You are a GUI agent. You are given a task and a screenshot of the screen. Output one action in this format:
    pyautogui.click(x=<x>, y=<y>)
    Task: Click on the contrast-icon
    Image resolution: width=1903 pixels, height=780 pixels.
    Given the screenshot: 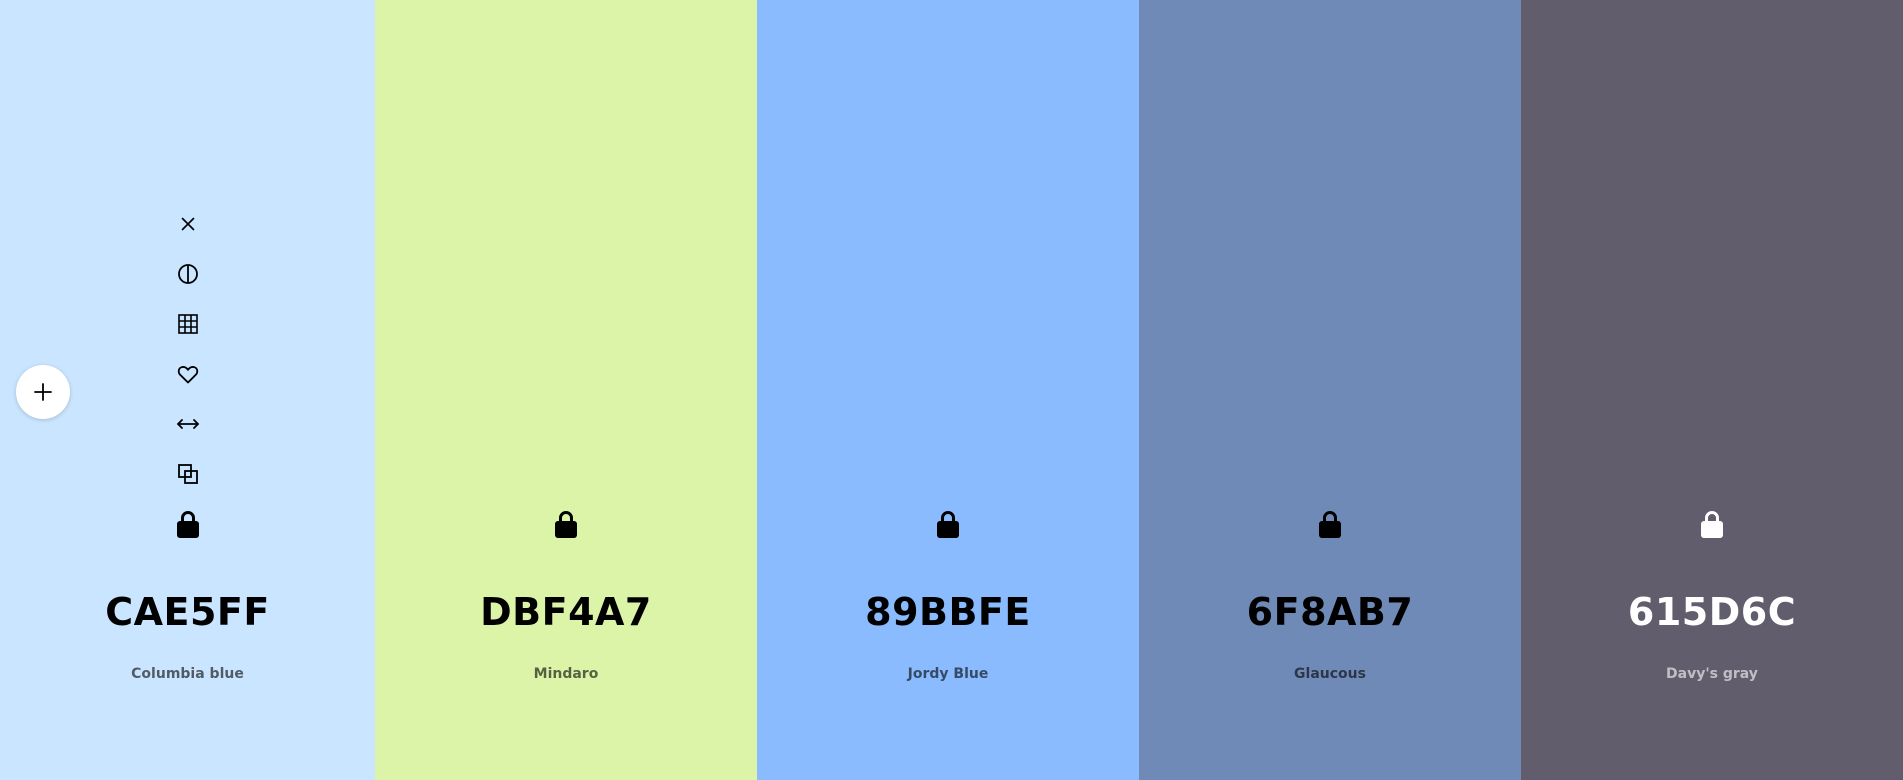 What is the action you would take?
    pyautogui.click(x=187, y=274)
    